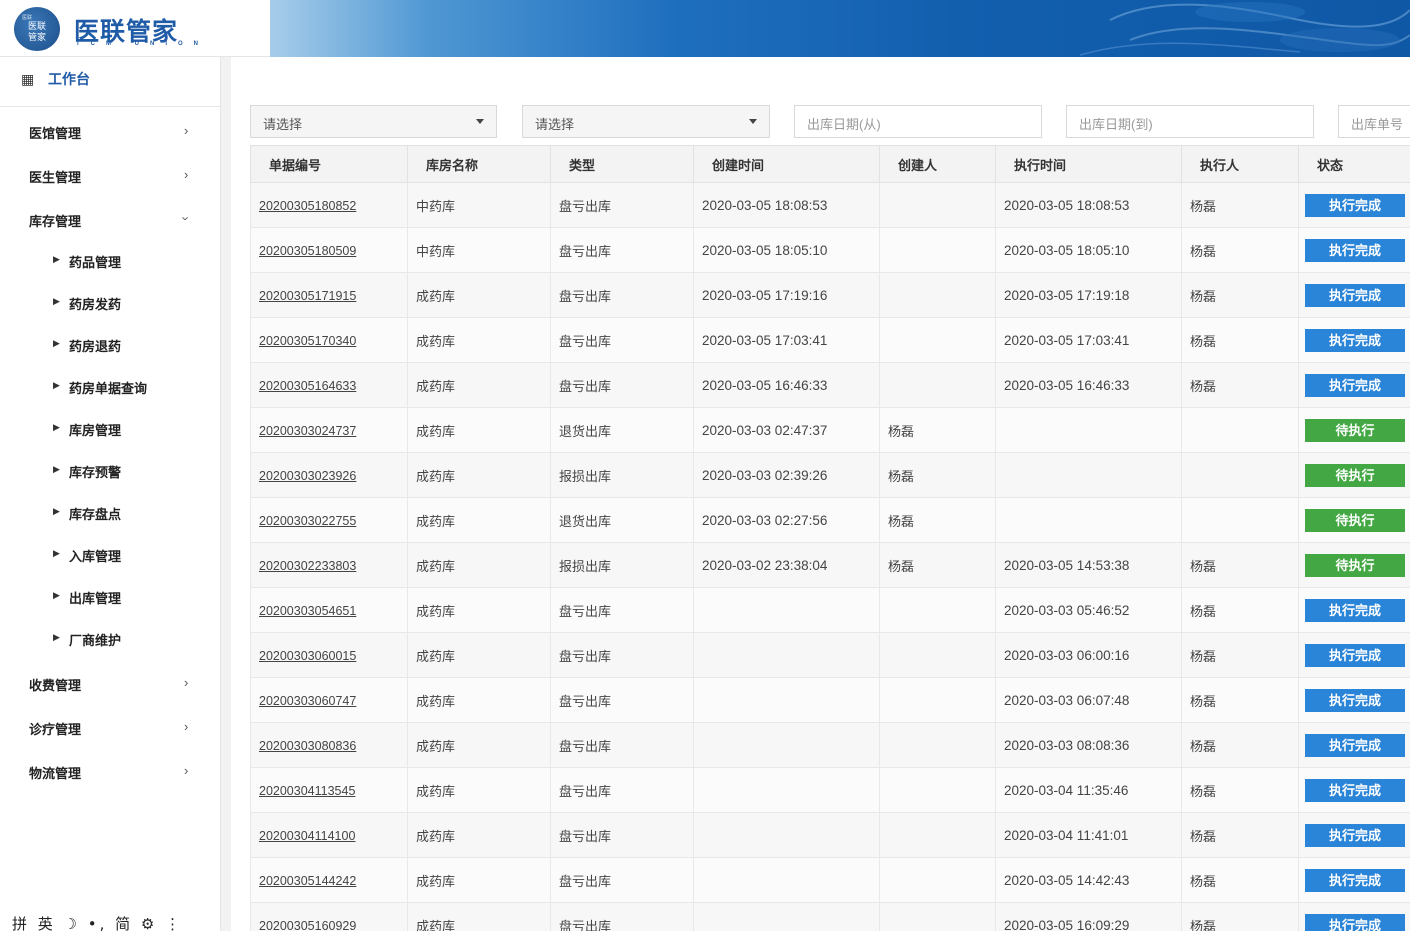  I want to click on sidebar-workbench: ▦ 工作台, so click(110, 82).